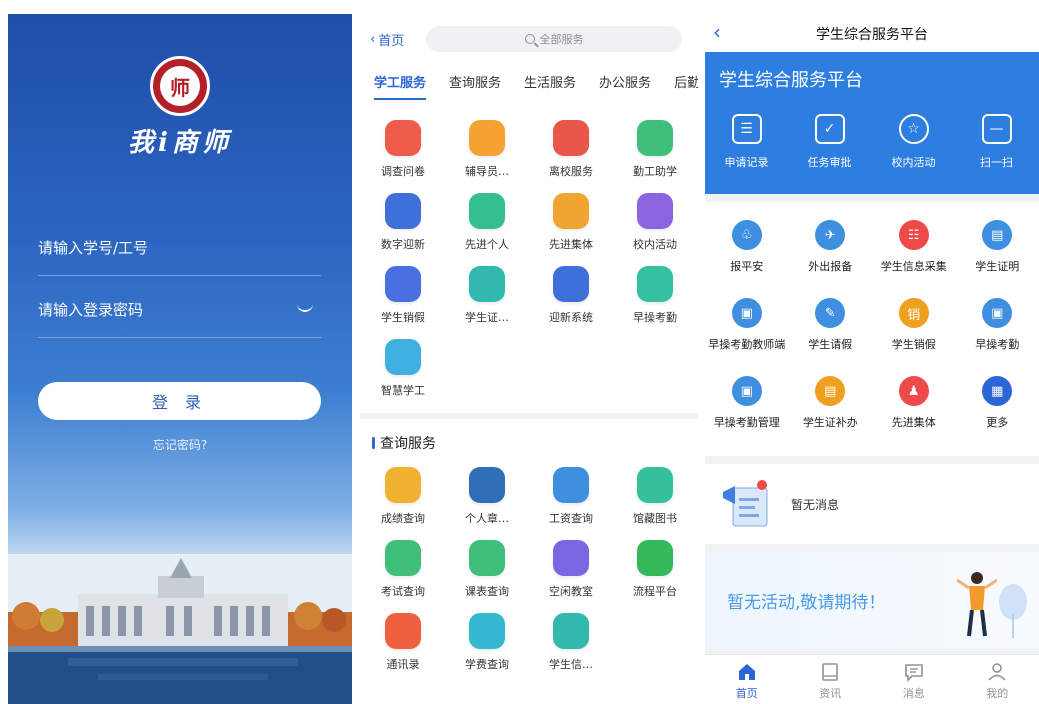  I want to click on timetable-icon, so click(487, 558).